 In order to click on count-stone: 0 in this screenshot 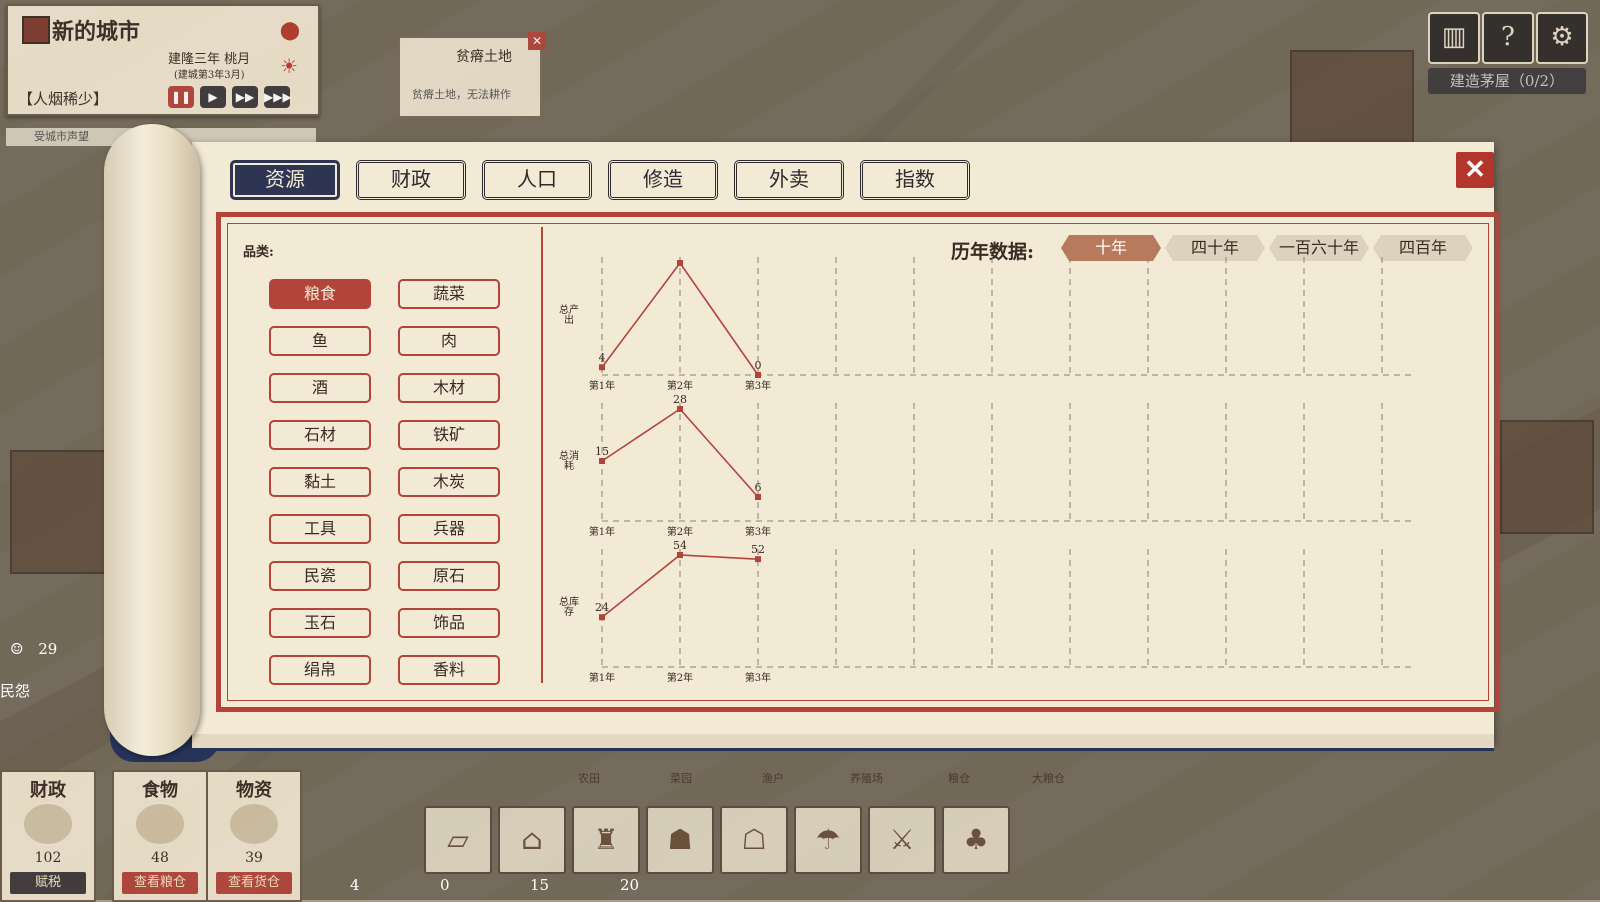, I will do `click(445, 885)`.